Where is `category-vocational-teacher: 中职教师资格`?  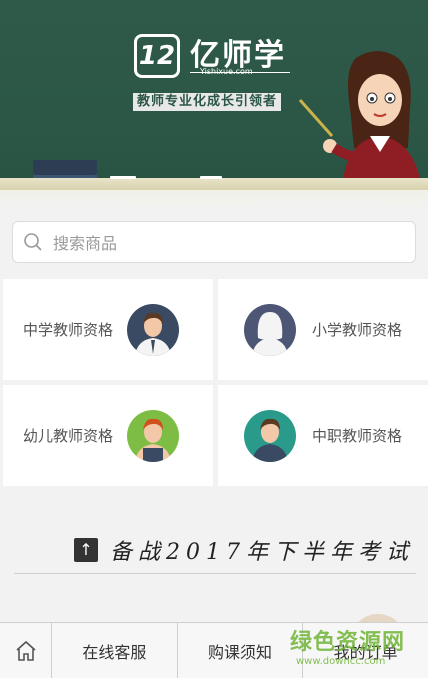
category-vocational-teacher: 中职教师资格 is located at coordinates (323, 435).